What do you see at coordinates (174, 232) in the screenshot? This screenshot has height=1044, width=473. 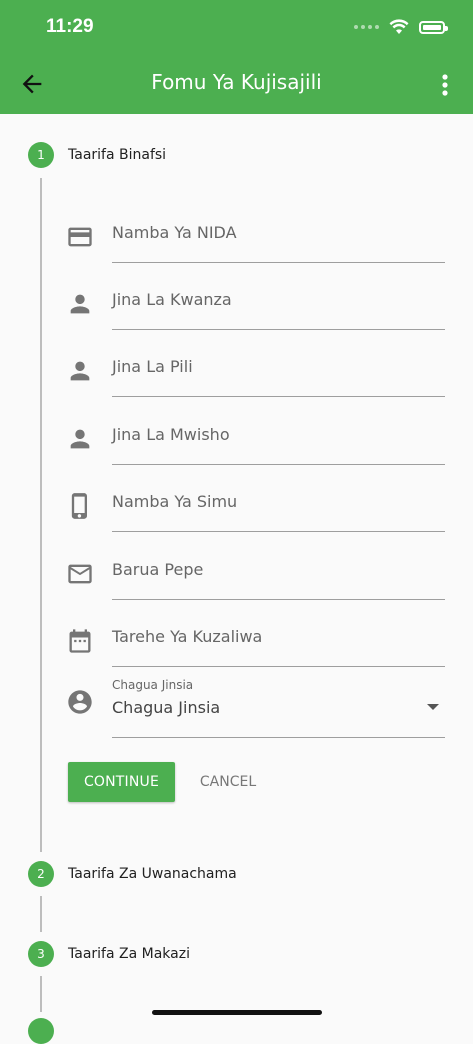 I see `field-placeholder: Namba Ya NIDA` at bounding box center [174, 232].